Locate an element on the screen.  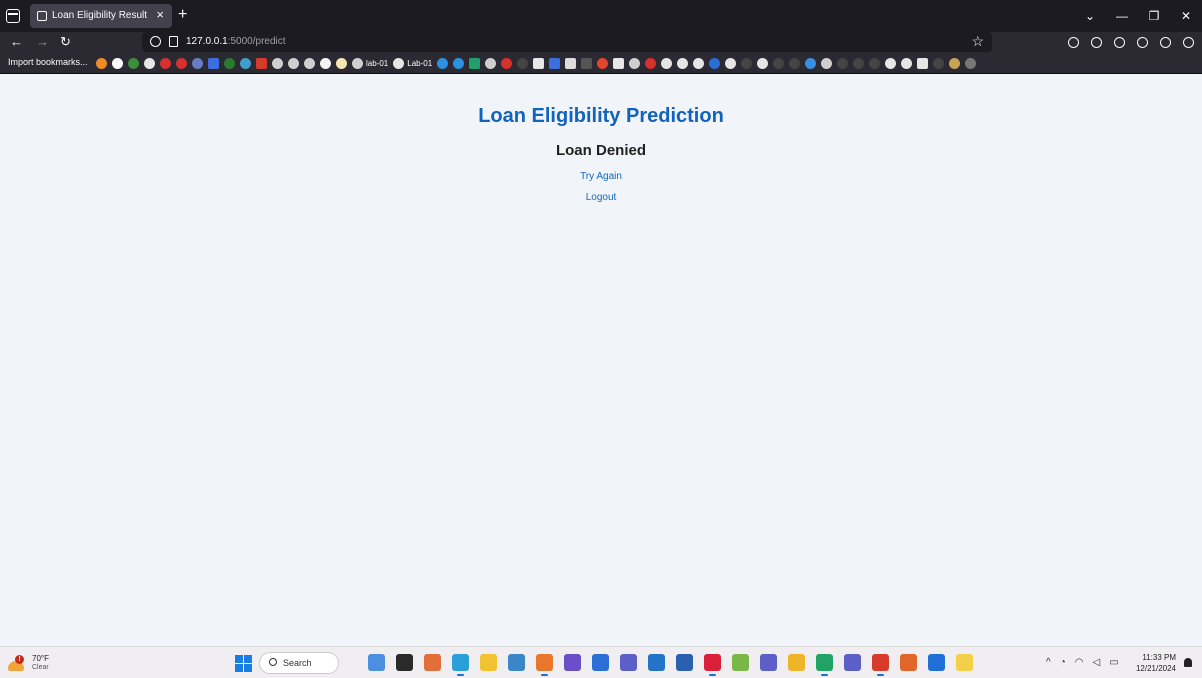
bookmark-lab-01-alt: Lab-01 is located at coordinates (419, 63).